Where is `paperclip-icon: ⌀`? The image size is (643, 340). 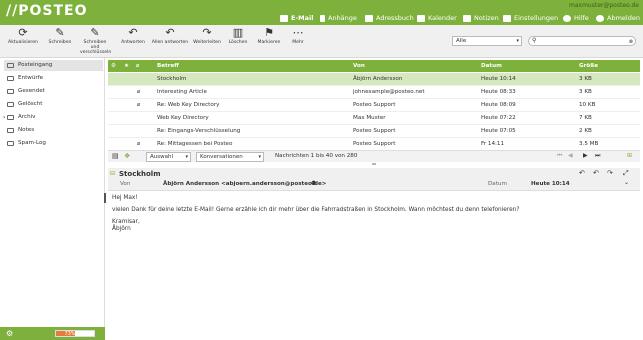 paperclip-icon: ⌀ is located at coordinates (139, 92).